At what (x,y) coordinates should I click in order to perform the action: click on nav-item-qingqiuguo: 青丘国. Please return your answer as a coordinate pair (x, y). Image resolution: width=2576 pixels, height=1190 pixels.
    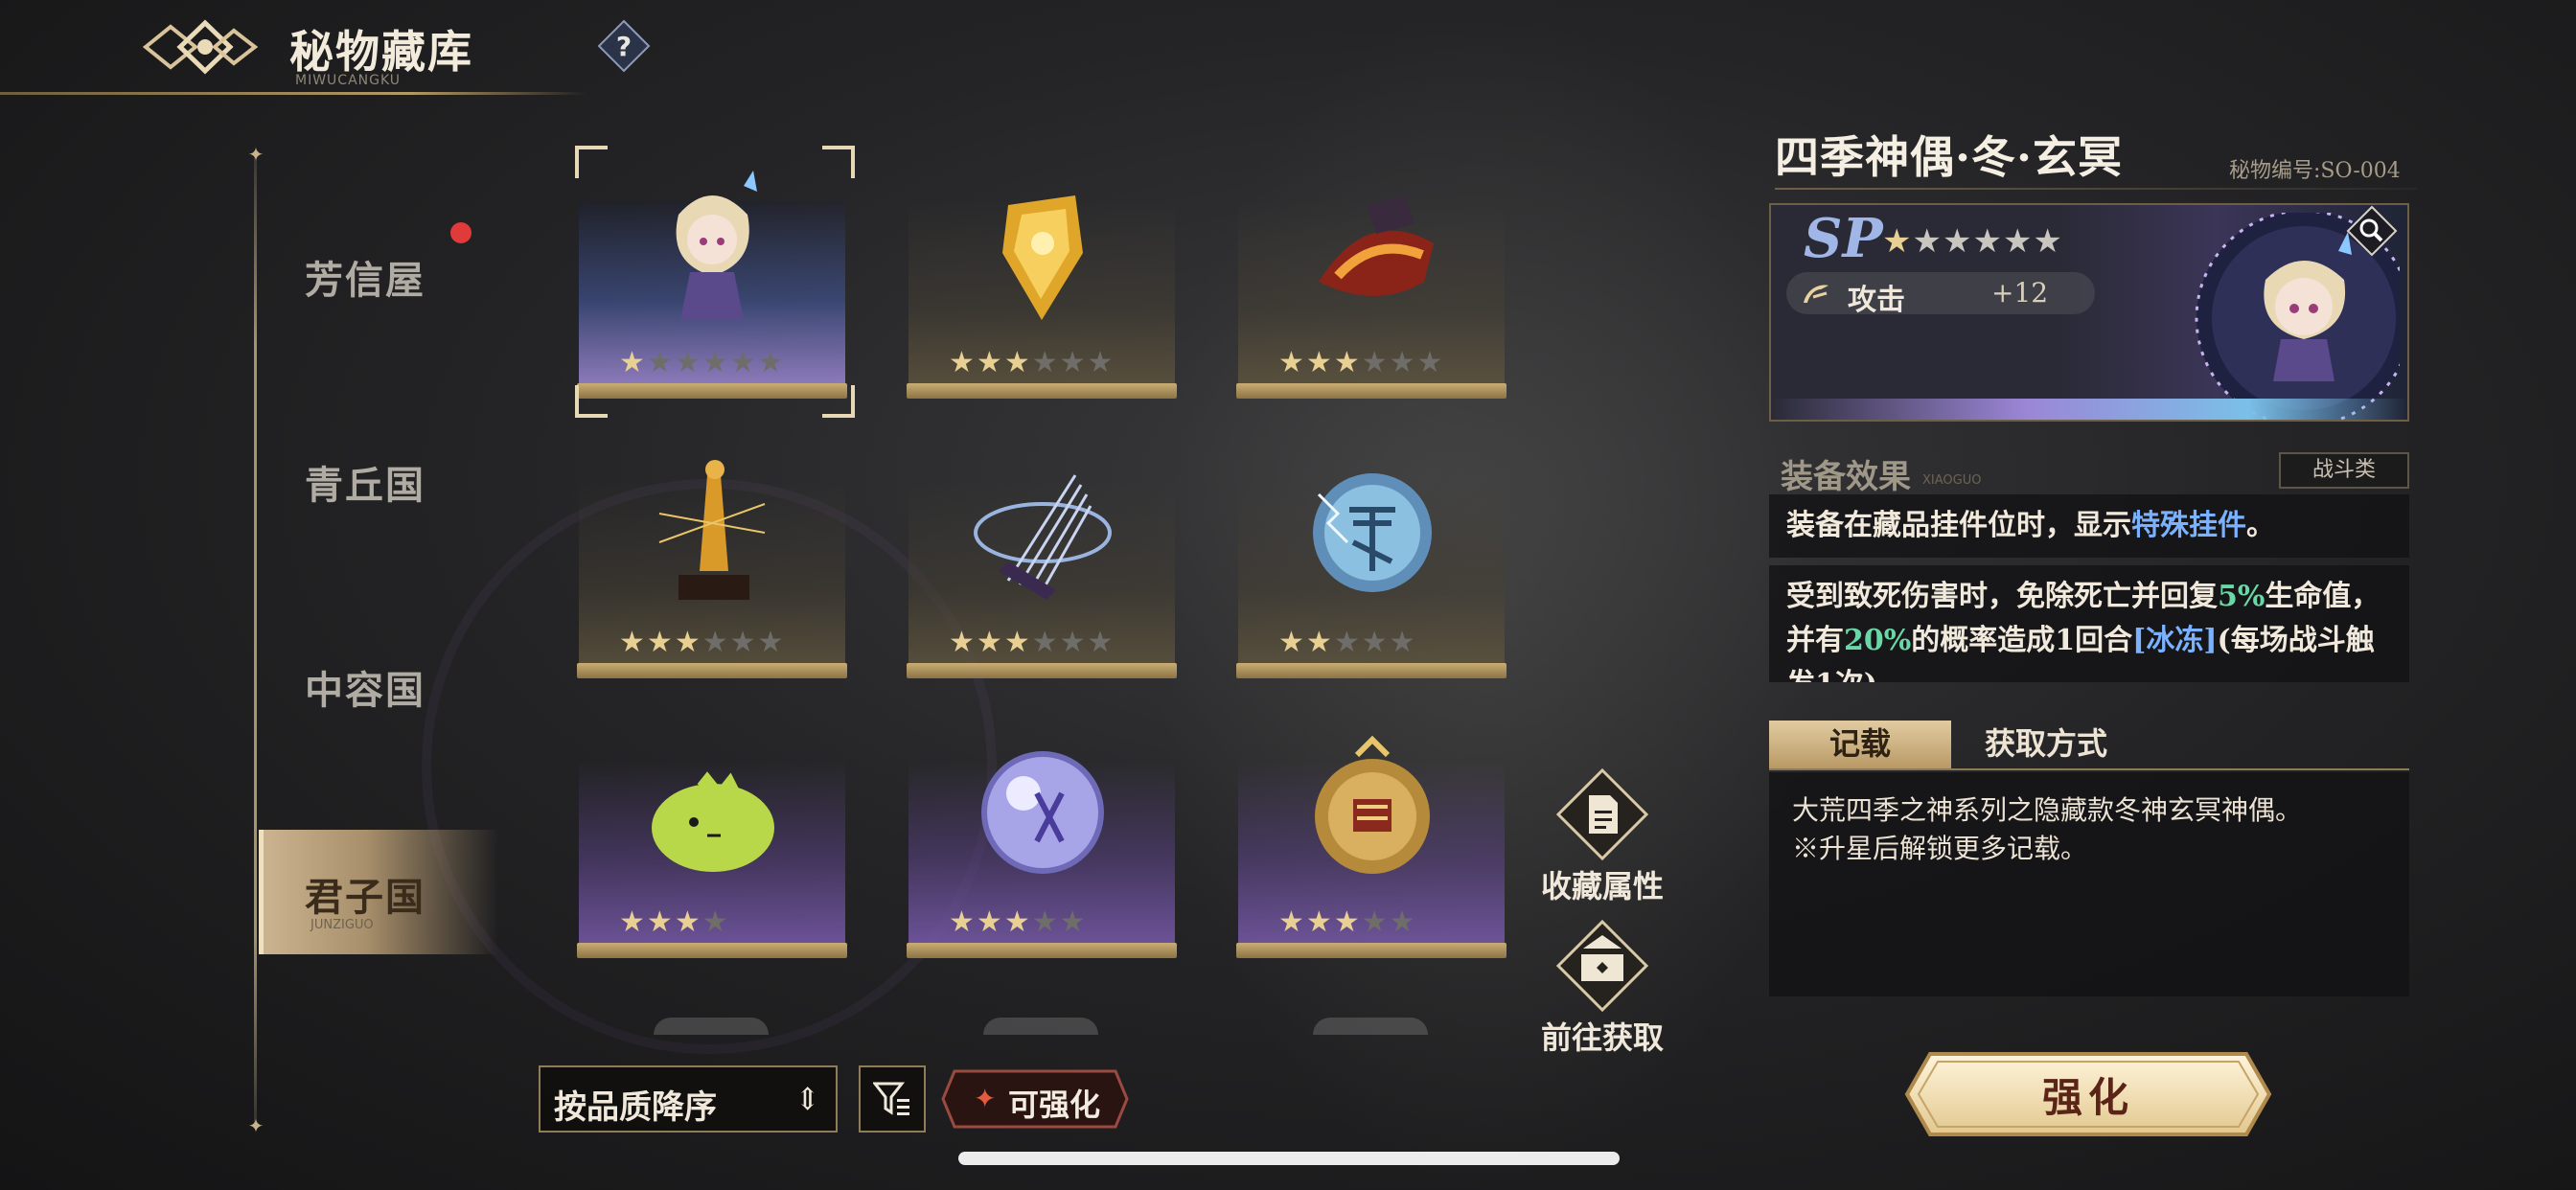
    Looking at the image, I should click on (378, 480).